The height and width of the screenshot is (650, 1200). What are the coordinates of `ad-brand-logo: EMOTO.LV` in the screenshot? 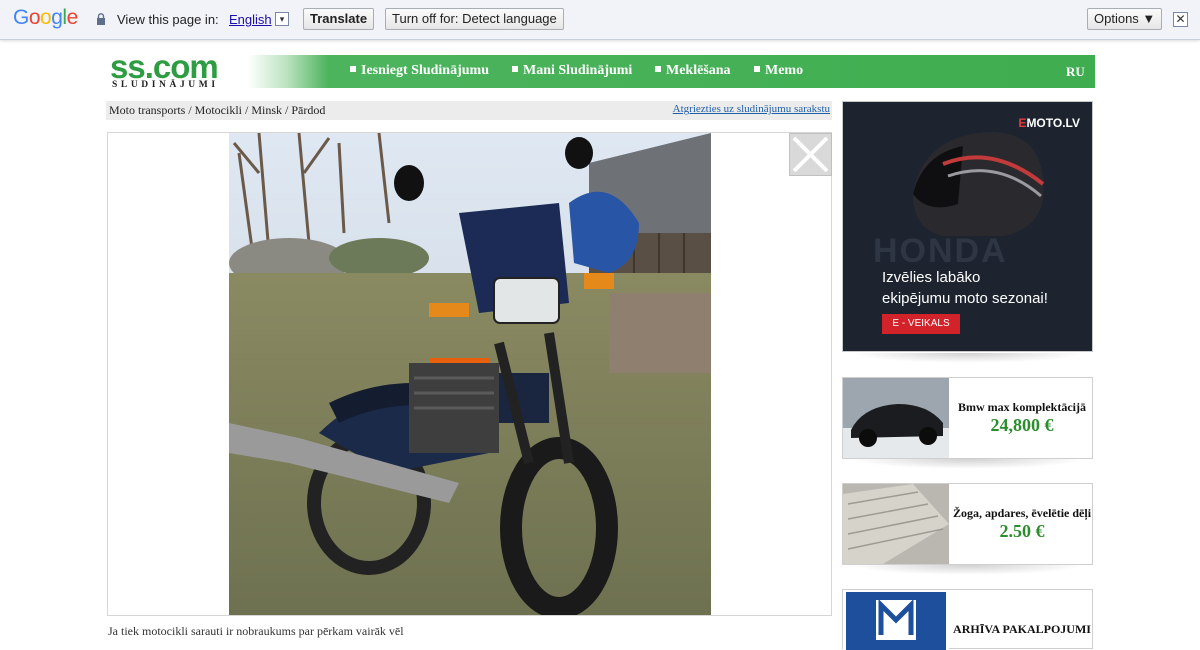 It's located at (1049, 123).